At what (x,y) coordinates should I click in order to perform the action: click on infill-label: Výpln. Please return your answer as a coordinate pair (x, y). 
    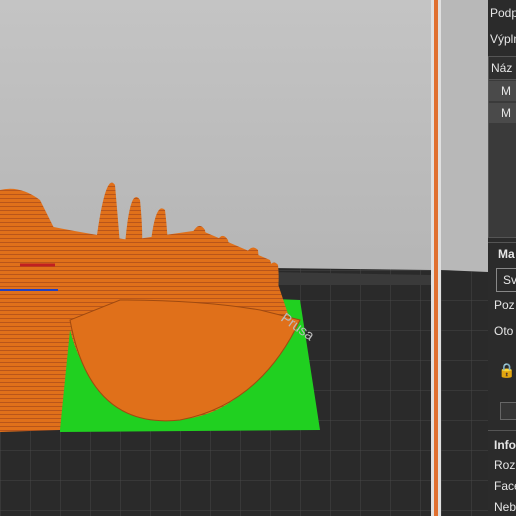
    Looking at the image, I should click on (503, 39).